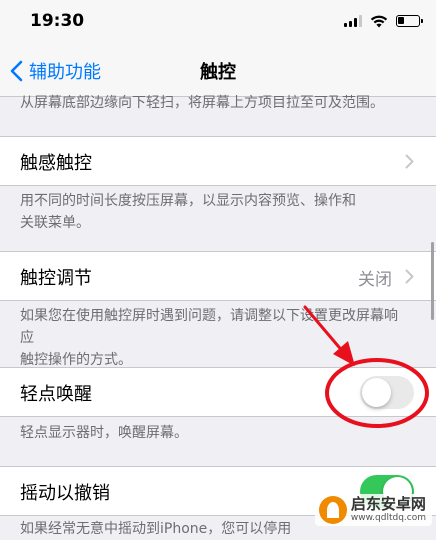  Describe the element at coordinates (65, 493) in the screenshot. I see `shake-to-undo-label: 摇动以撤销` at that location.